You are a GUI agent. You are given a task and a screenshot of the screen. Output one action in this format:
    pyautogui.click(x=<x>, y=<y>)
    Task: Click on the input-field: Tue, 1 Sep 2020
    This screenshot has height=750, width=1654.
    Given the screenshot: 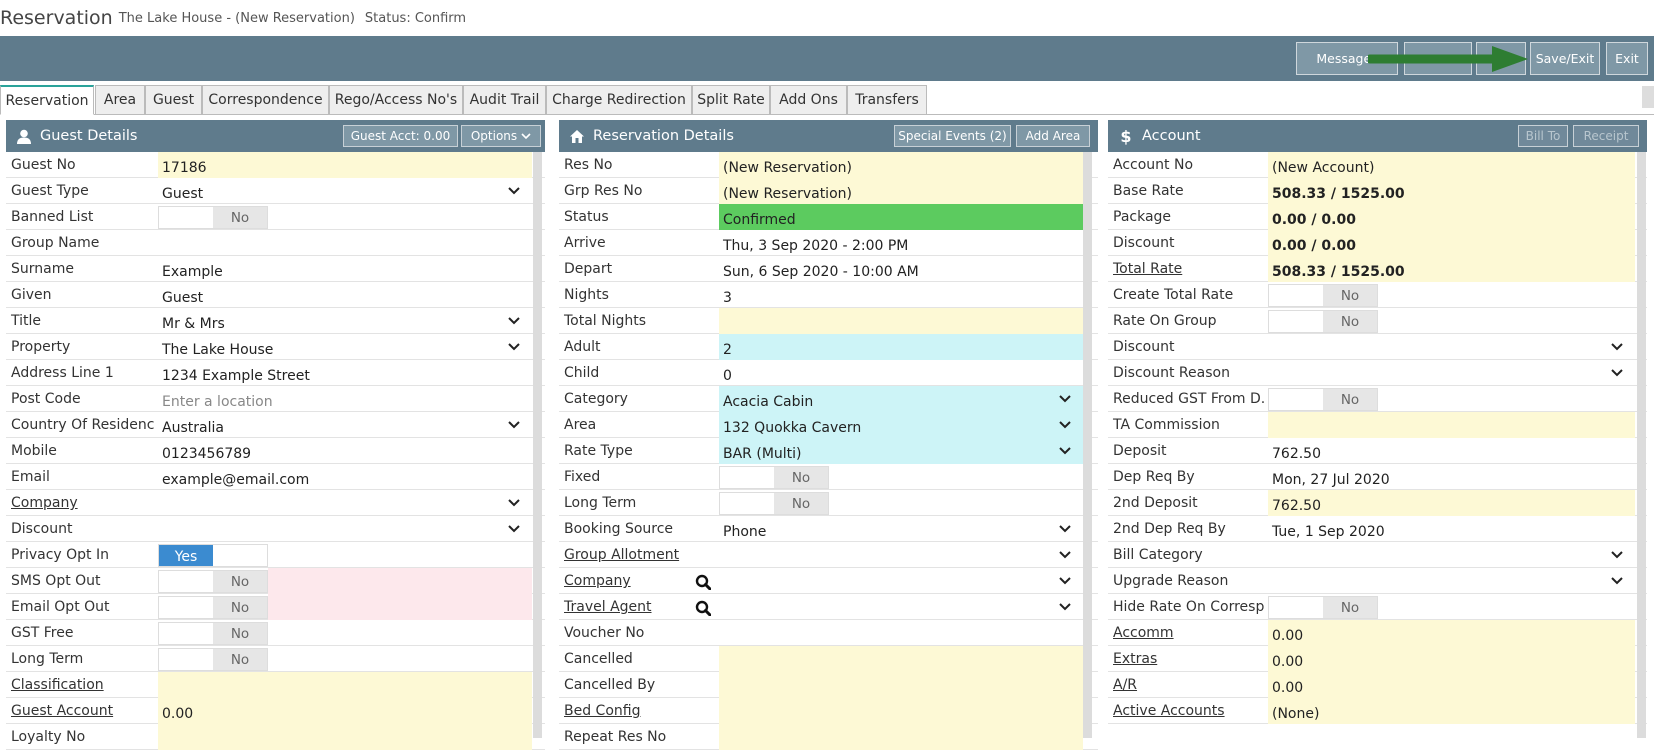 What is the action you would take?
    pyautogui.click(x=1451, y=529)
    